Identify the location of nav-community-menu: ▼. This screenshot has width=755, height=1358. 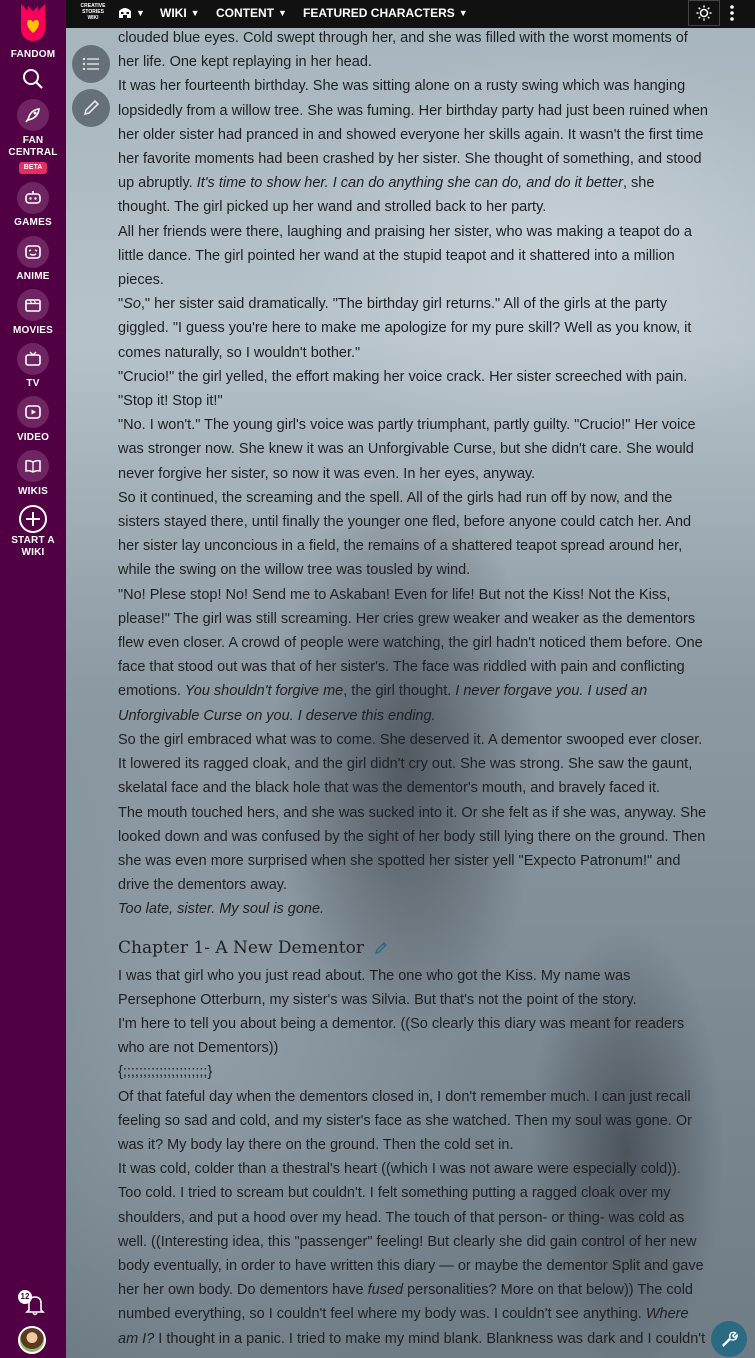
(131, 13).